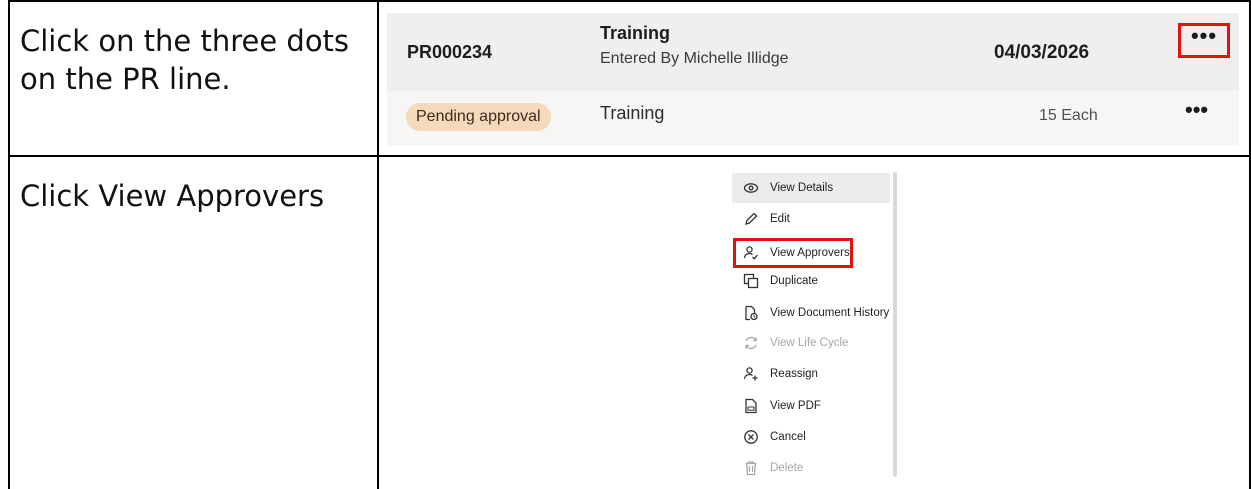  I want to click on menu-item-view-life-cycle: View Life Cycle, so click(811, 343).